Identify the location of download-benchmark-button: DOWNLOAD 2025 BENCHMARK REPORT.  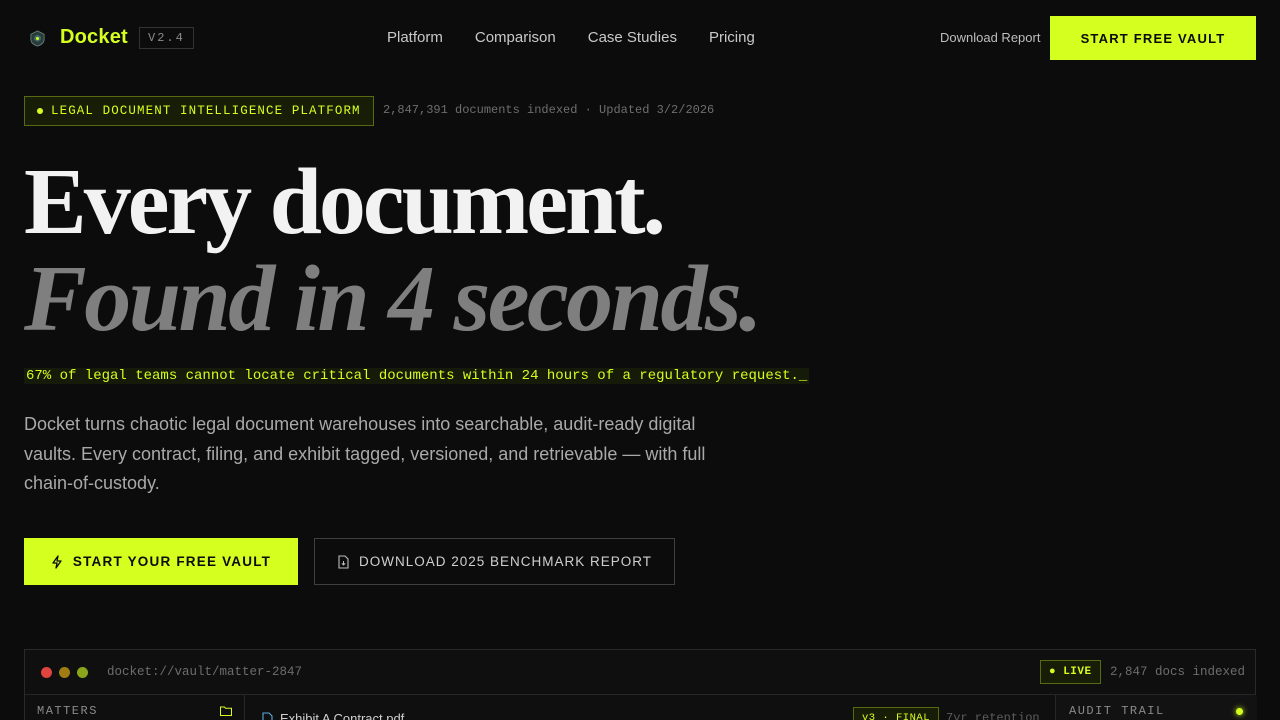
(494, 561).